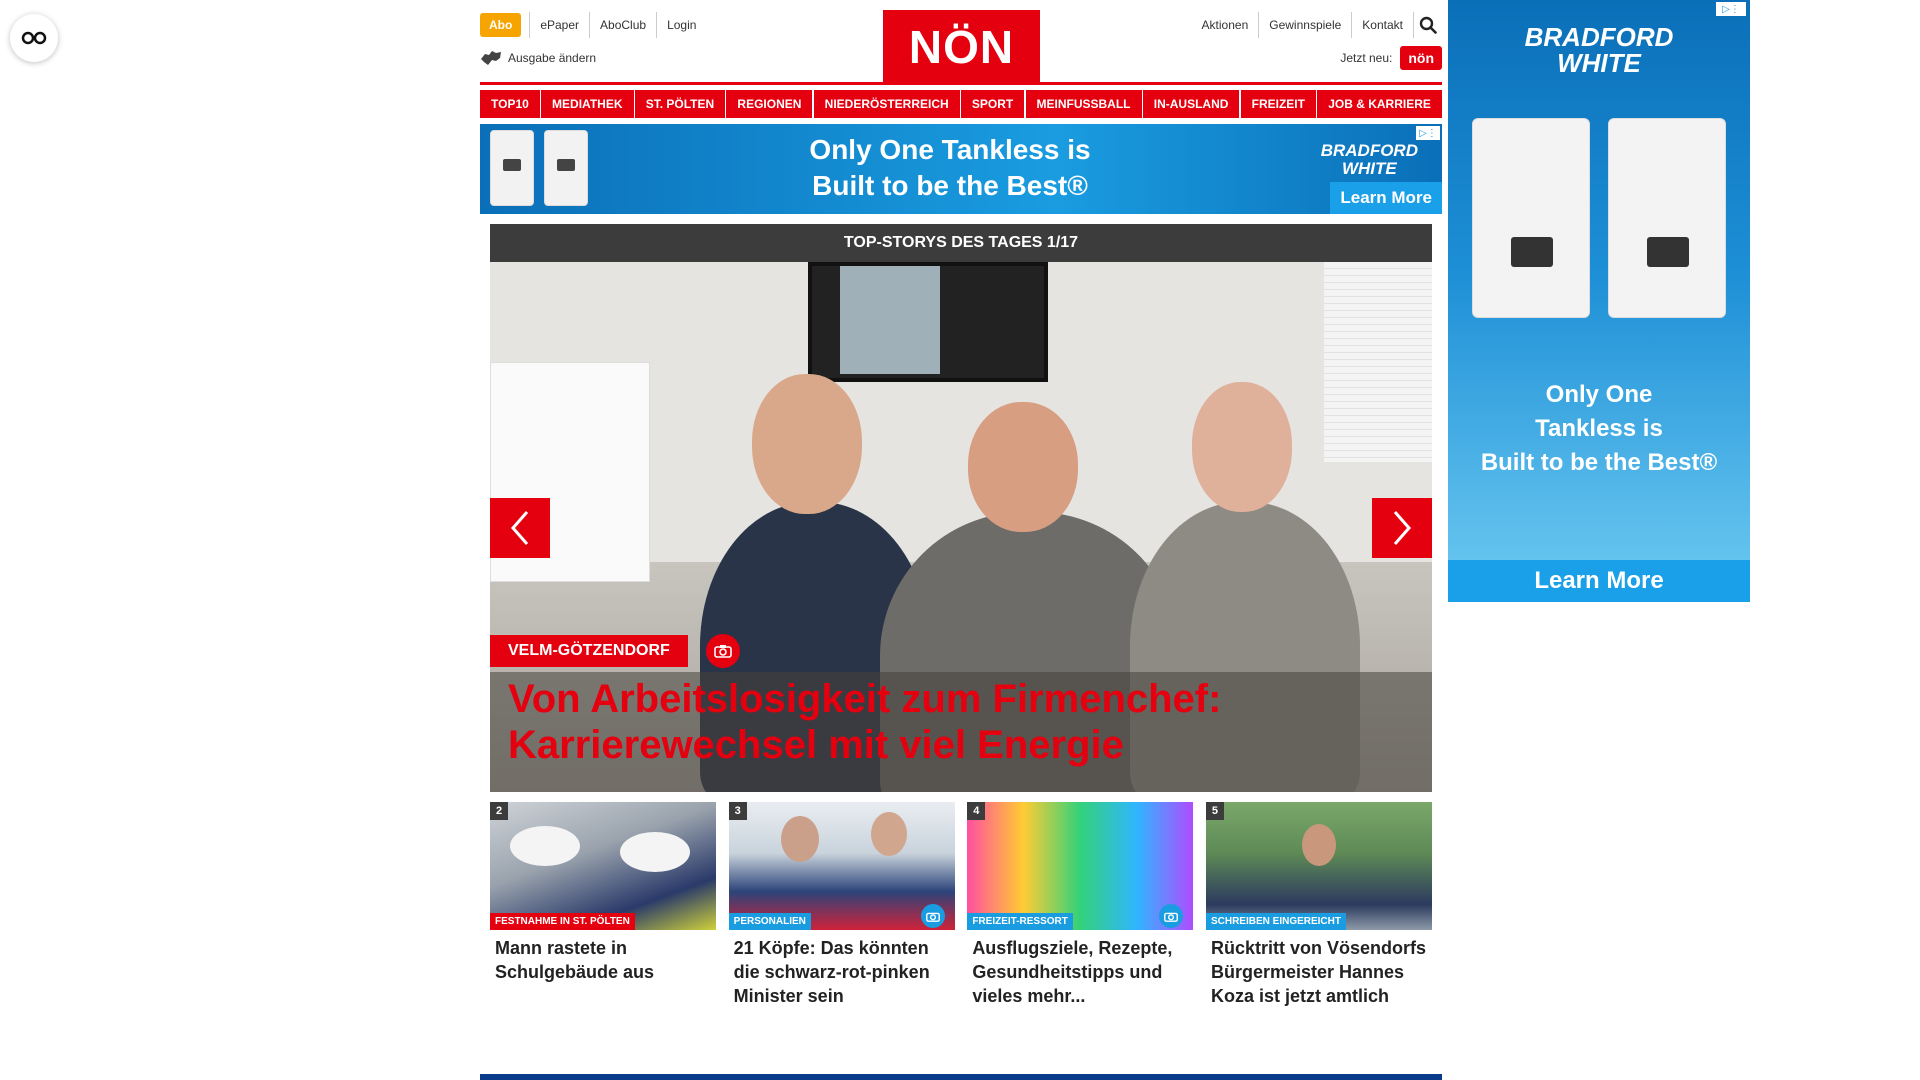 The image size is (1920, 1080). What do you see at coordinates (501, 25) in the screenshot?
I see `abo-button: Abo` at bounding box center [501, 25].